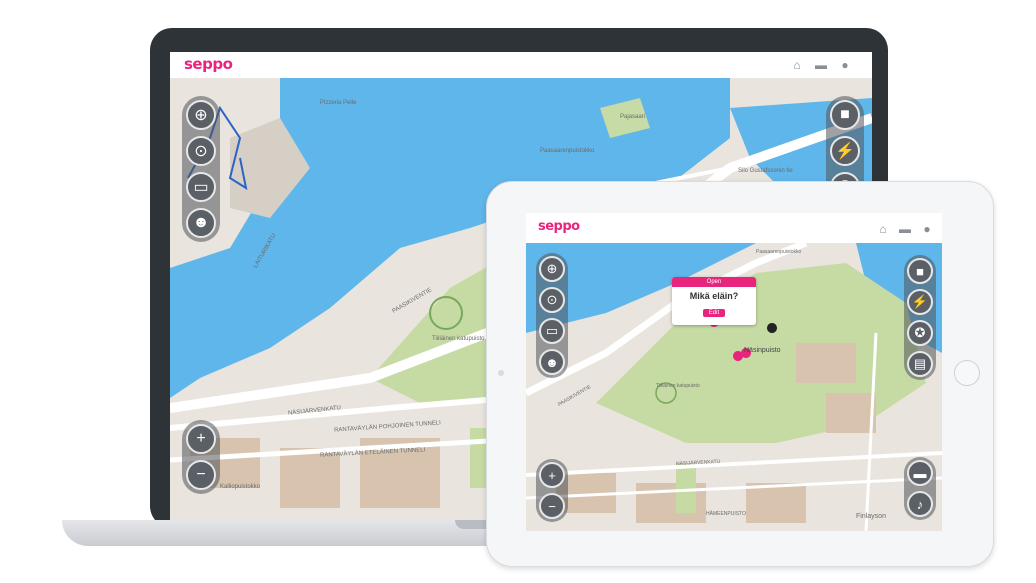  I want to click on laptop-top-bar: seppo ⌂ ▬ ●, so click(521, 65).